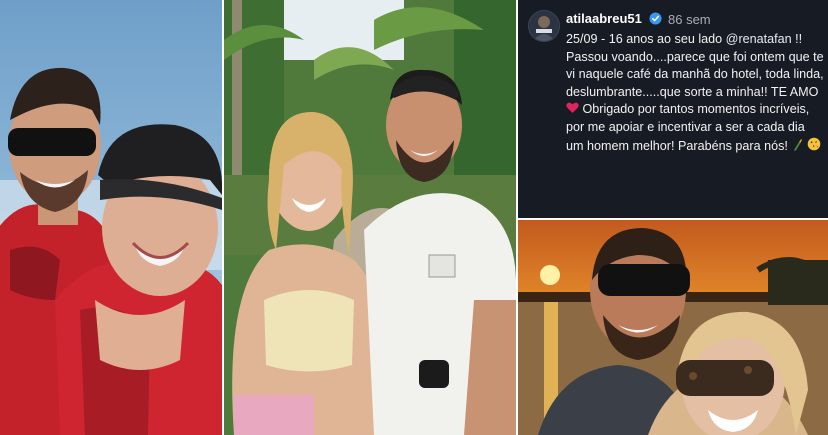  What do you see at coordinates (814, 143) in the screenshot?
I see `kiss-face-icon` at bounding box center [814, 143].